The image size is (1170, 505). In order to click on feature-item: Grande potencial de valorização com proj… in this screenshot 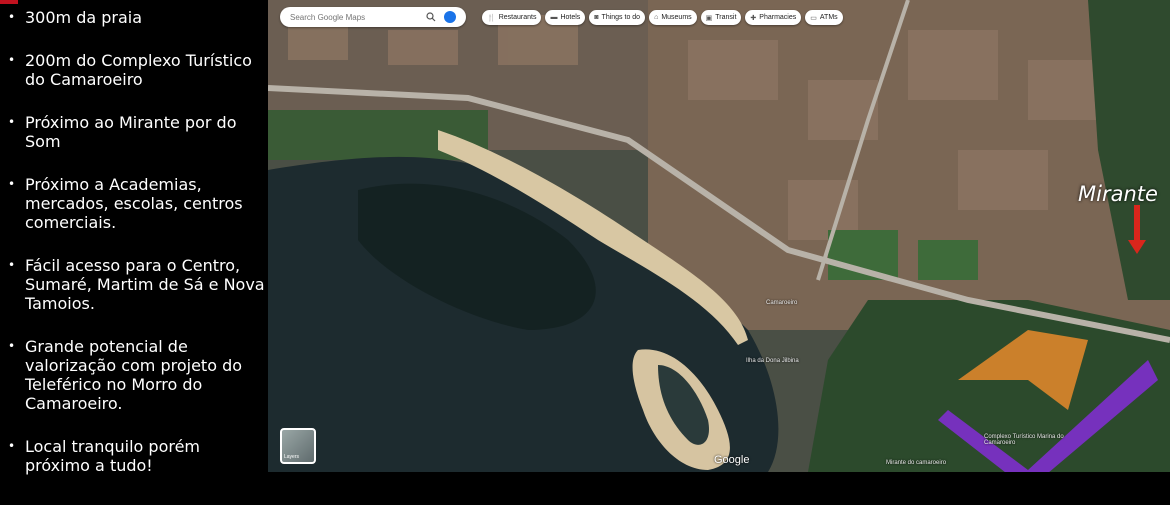, I will do `click(134, 375)`.